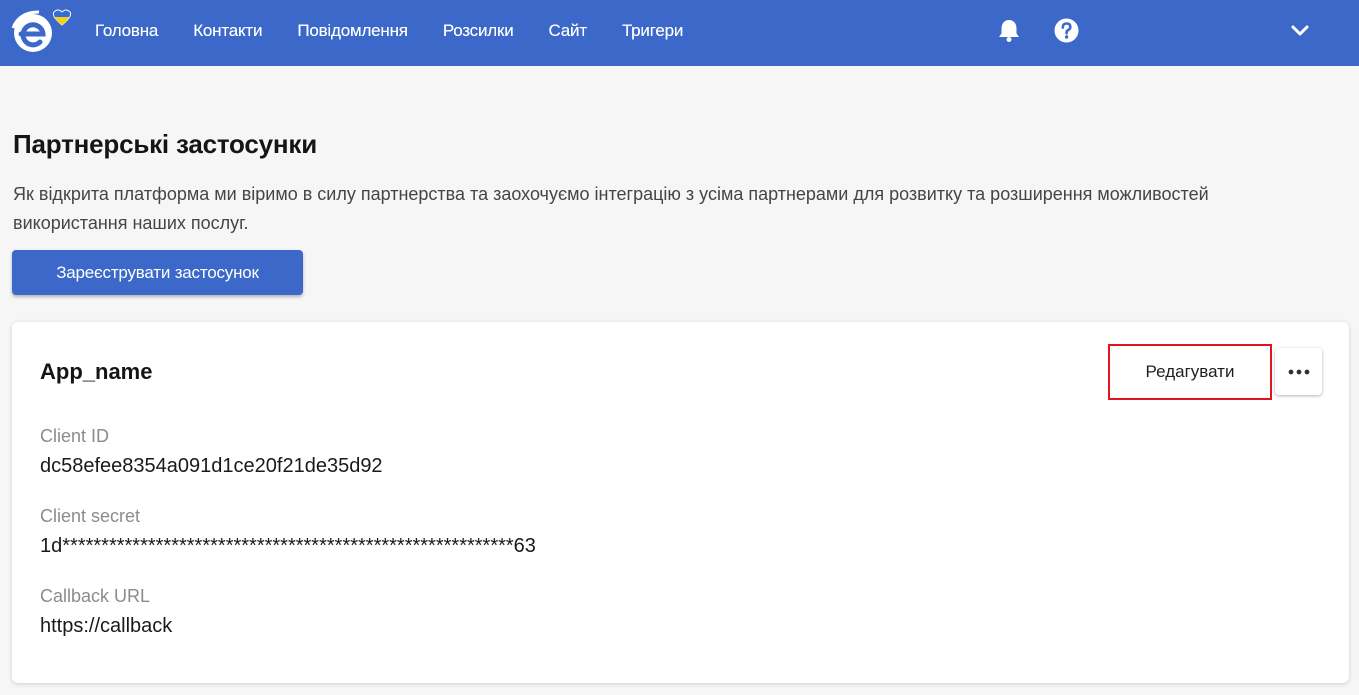 The width and height of the screenshot is (1359, 695). Describe the element at coordinates (106, 626) in the screenshot. I see `callback-url-value: https://callback` at that location.